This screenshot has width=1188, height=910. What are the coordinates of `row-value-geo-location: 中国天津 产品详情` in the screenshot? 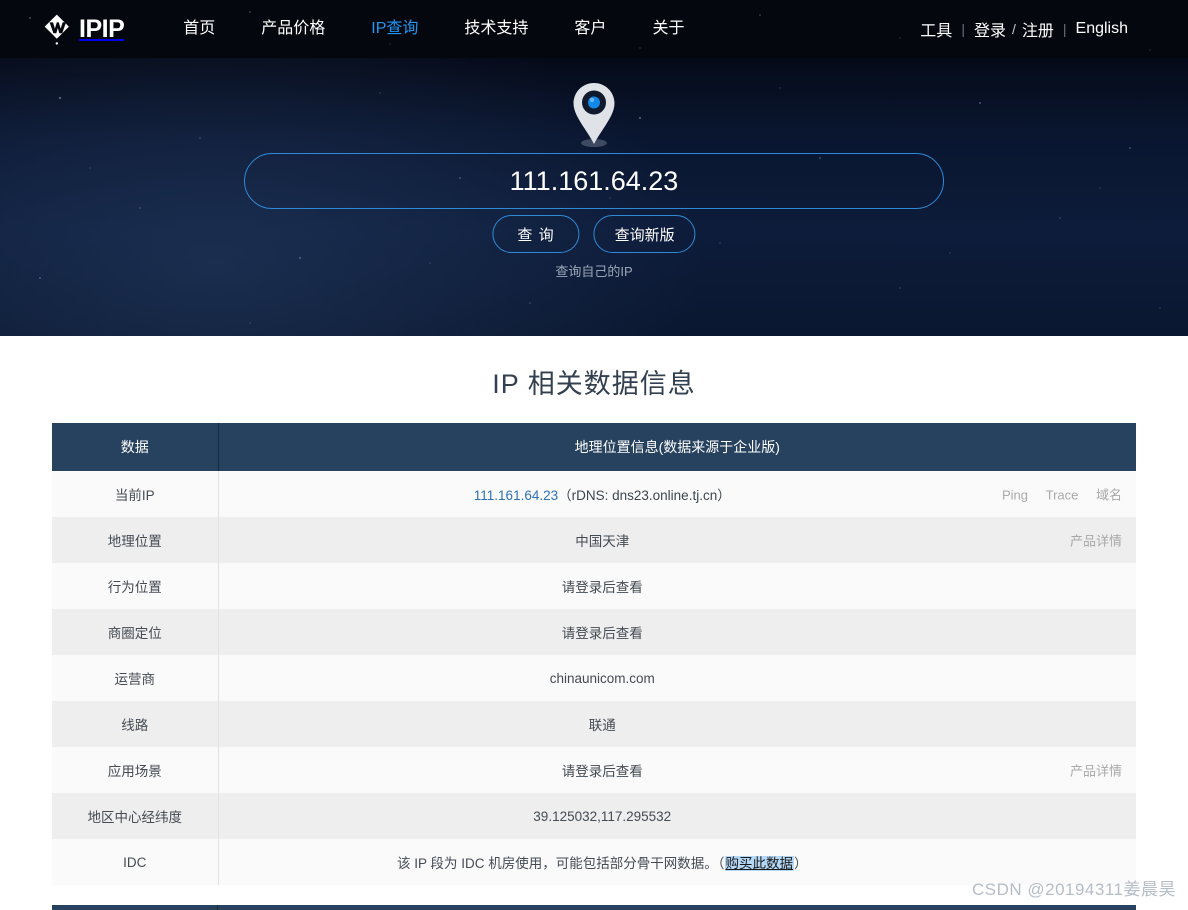 It's located at (677, 540).